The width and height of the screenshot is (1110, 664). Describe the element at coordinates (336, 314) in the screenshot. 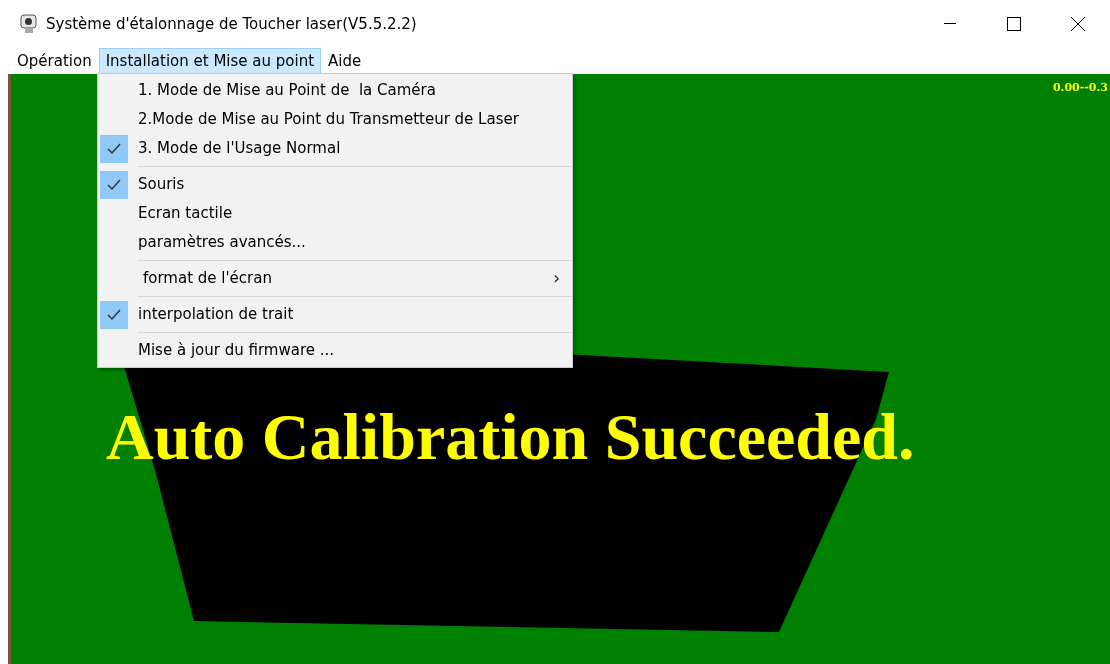

I see `menu-option: interpolation de trait` at that location.